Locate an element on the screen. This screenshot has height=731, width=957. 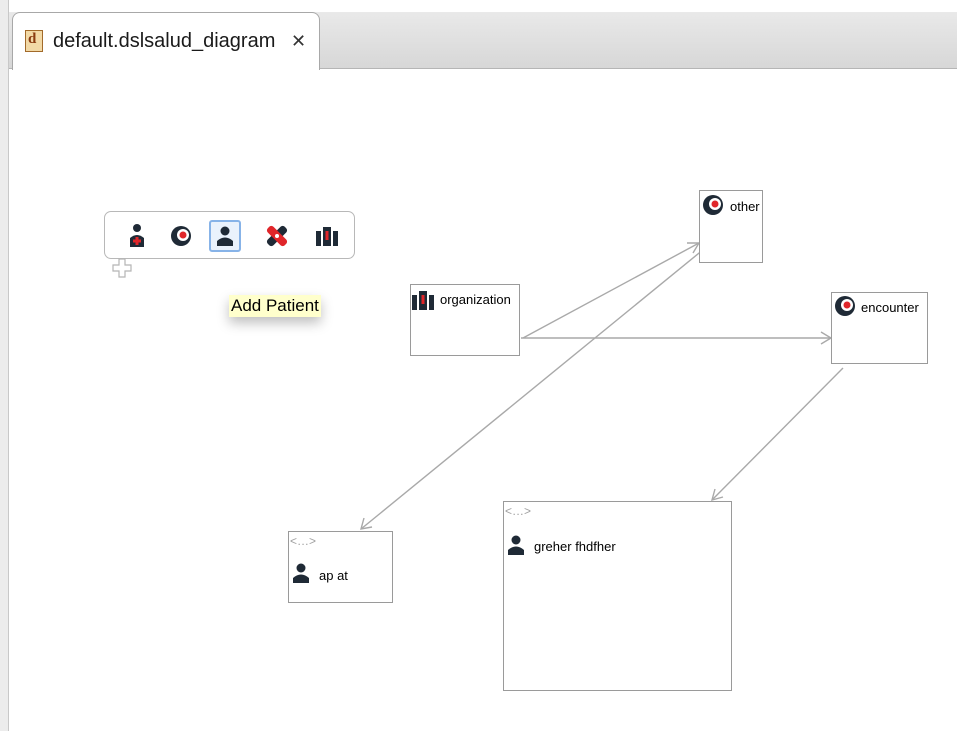
plus-outline-icon is located at coordinates (122, 268).